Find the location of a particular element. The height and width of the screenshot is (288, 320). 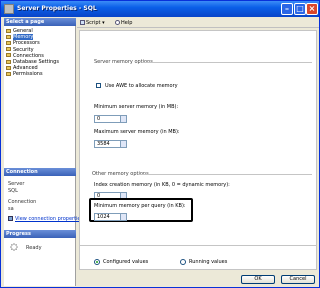

page-item-connections: Connections is located at coordinates (25, 56).